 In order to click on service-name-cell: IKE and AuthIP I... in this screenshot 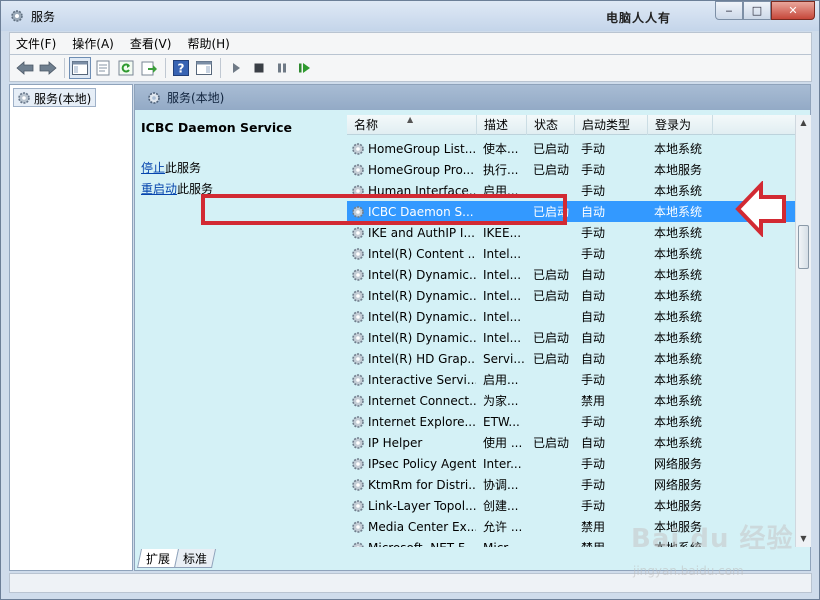, I will do `click(412, 233)`.